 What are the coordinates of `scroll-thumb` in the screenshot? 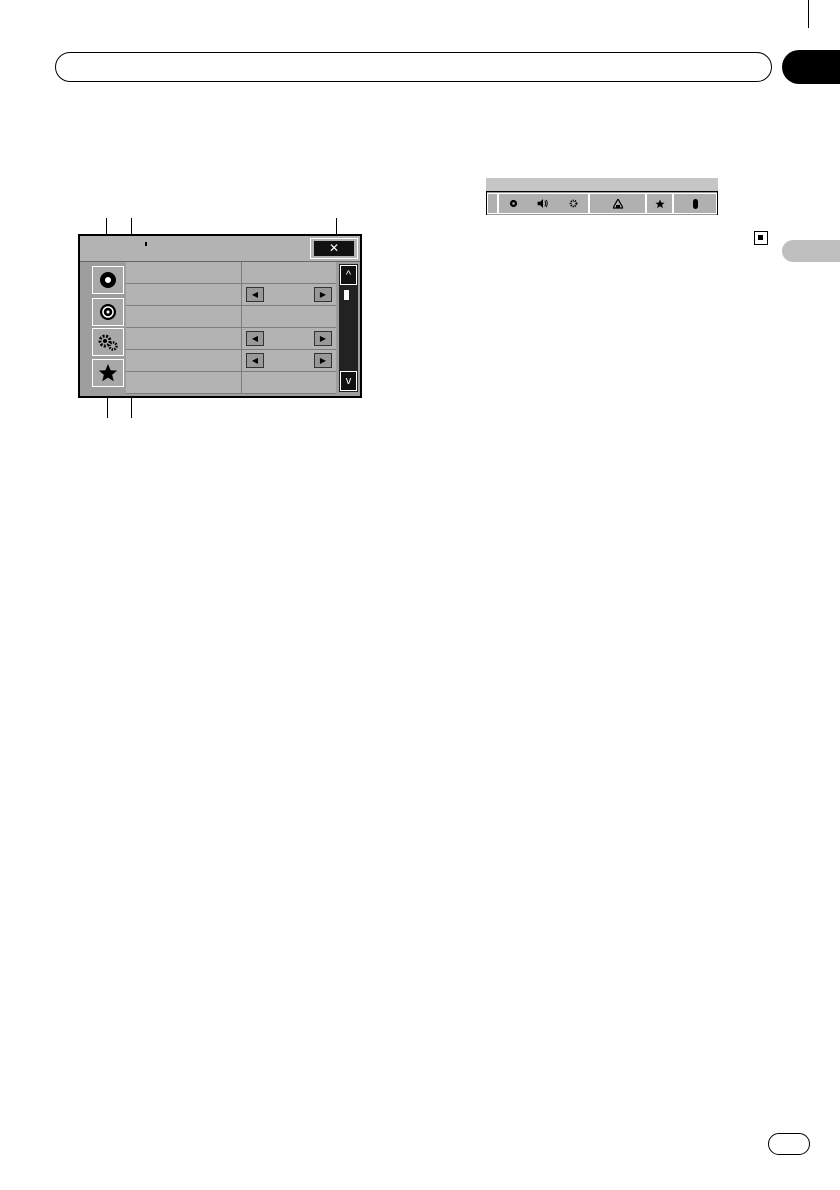 It's located at (346, 295).